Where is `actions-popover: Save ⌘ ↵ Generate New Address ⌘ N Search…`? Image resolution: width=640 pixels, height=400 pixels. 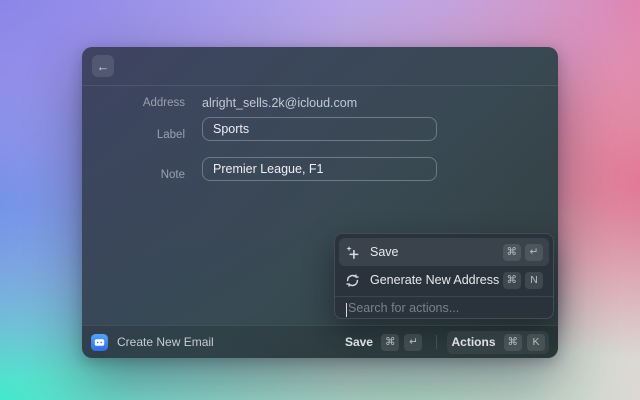
actions-popover: Save ⌘ ↵ Generate New Address ⌘ N Search… is located at coordinates (444, 276).